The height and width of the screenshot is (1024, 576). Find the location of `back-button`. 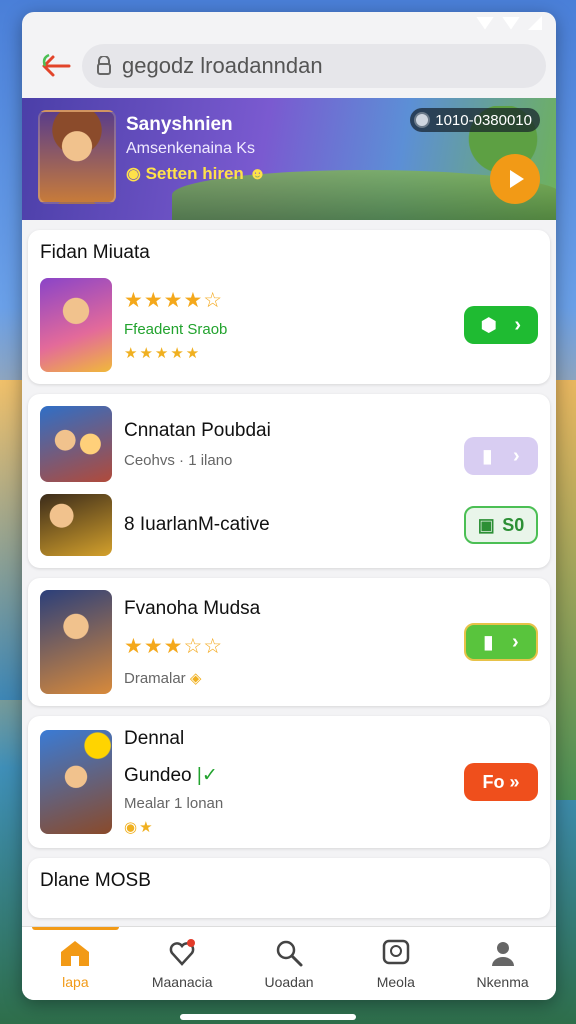

back-button is located at coordinates (56, 66).